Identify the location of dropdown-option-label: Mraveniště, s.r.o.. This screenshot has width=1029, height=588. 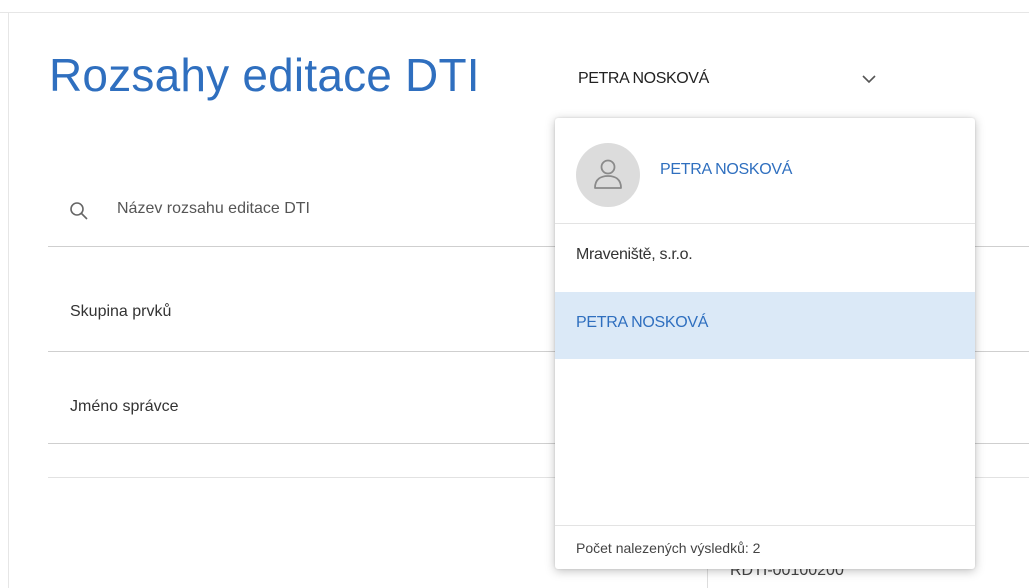
(634, 254).